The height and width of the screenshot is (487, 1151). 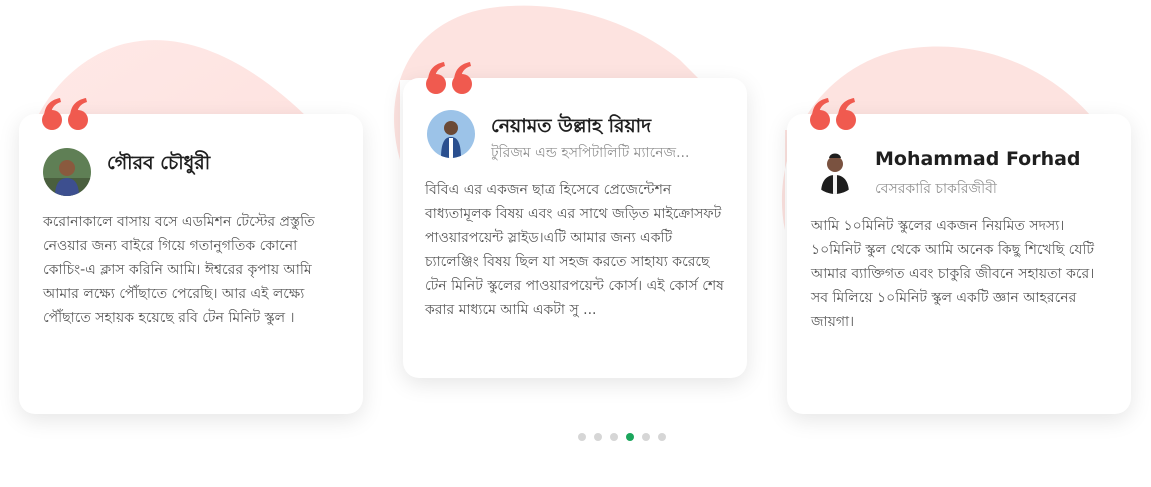 What do you see at coordinates (159, 163) in the screenshot?
I see `testimonial-name: গৌরব চৌধুরী` at bounding box center [159, 163].